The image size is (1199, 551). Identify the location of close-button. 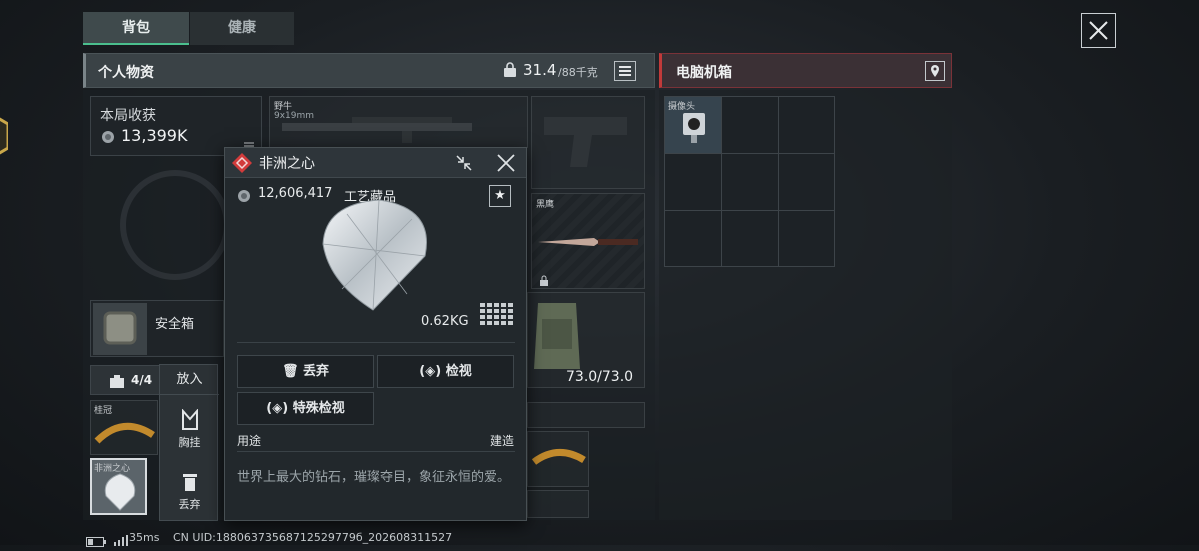
(1098, 30).